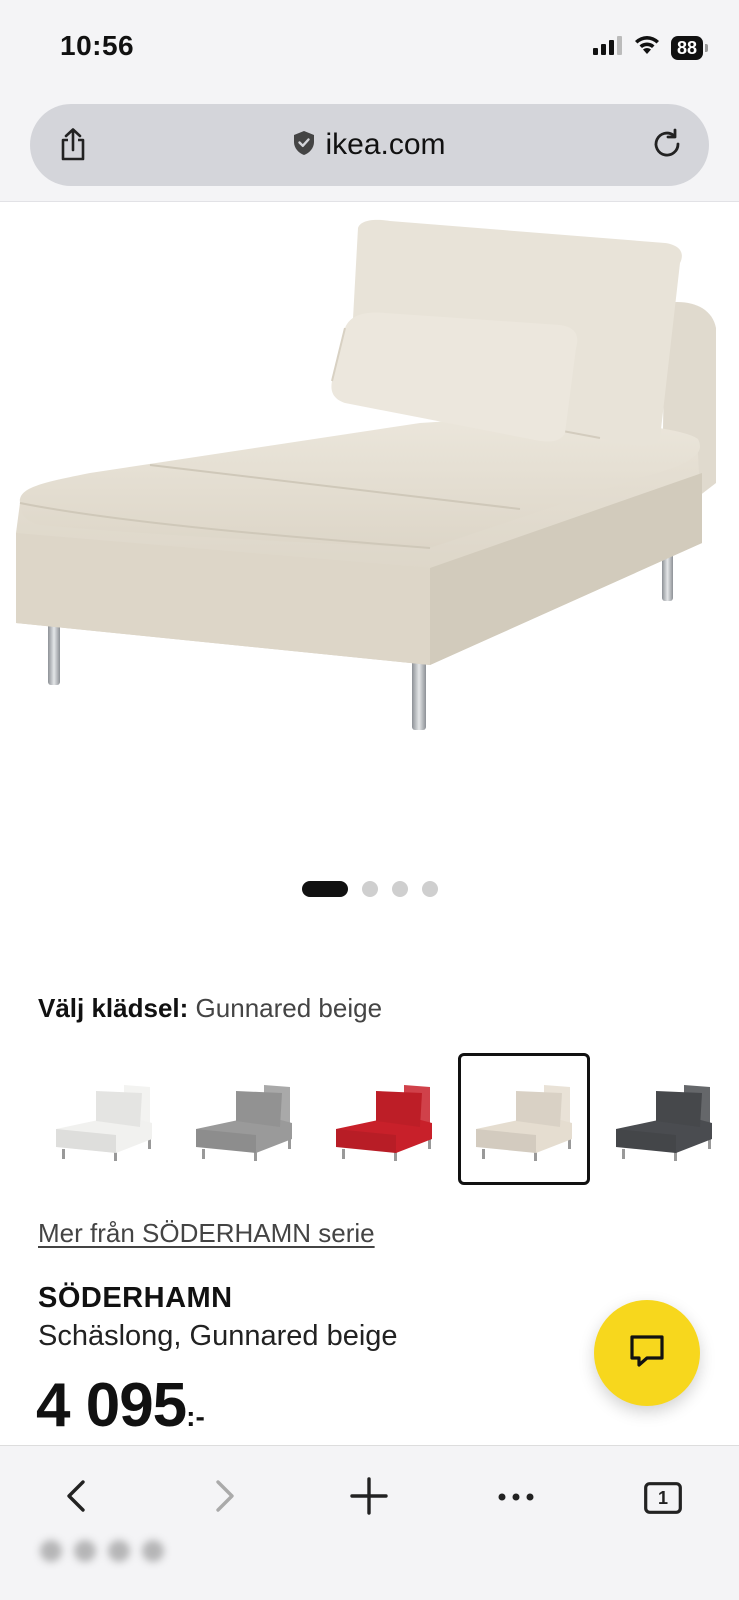 The height and width of the screenshot is (1600, 739). I want to click on price-amount: 4 095, so click(111, 1405).